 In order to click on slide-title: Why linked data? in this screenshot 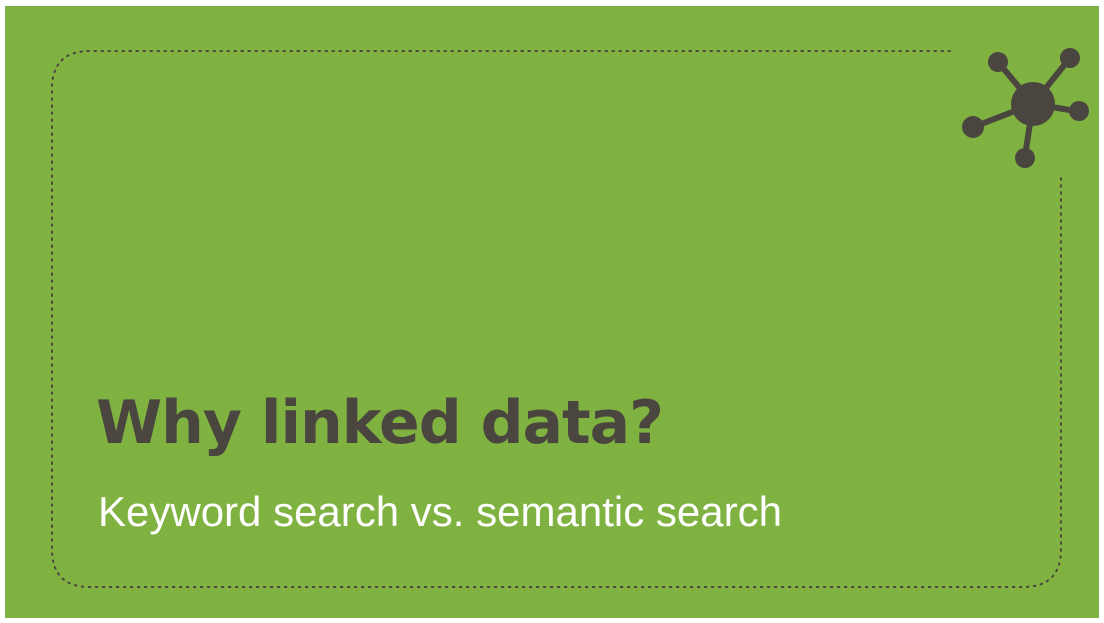, I will do `click(380, 423)`.